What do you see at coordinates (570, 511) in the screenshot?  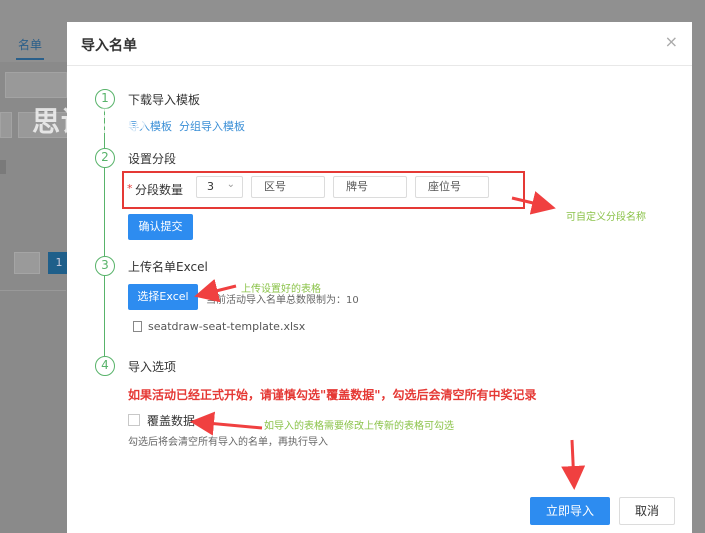 I see `import-now-button: 立即导入` at bounding box center [570, 511].